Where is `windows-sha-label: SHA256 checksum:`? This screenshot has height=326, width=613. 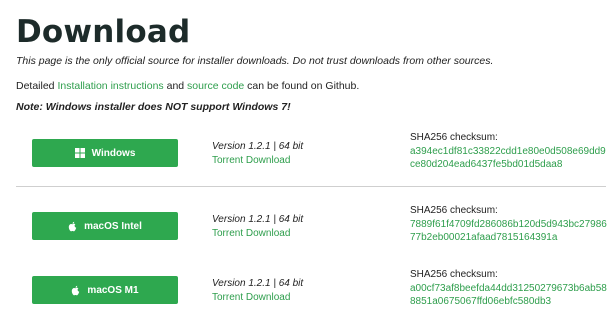
windows-sha-label: SHA256 checksum: is located at coordinates (454, 137).